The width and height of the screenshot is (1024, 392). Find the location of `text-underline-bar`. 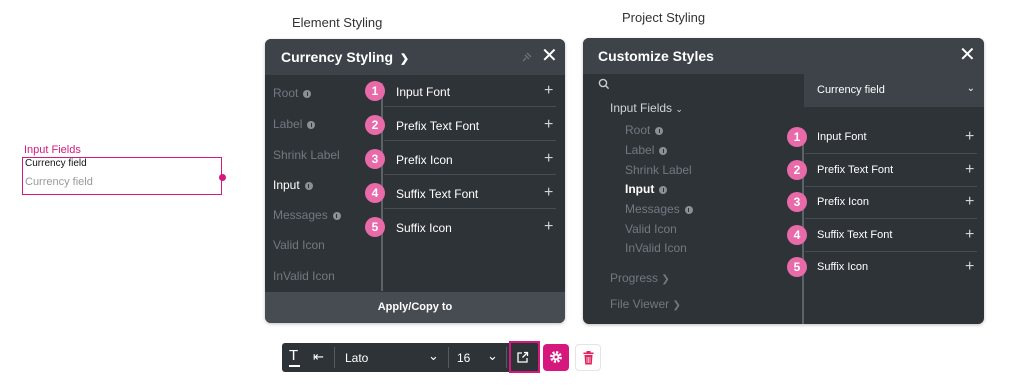

text-underline-bar is located at coordinates (294, 366).